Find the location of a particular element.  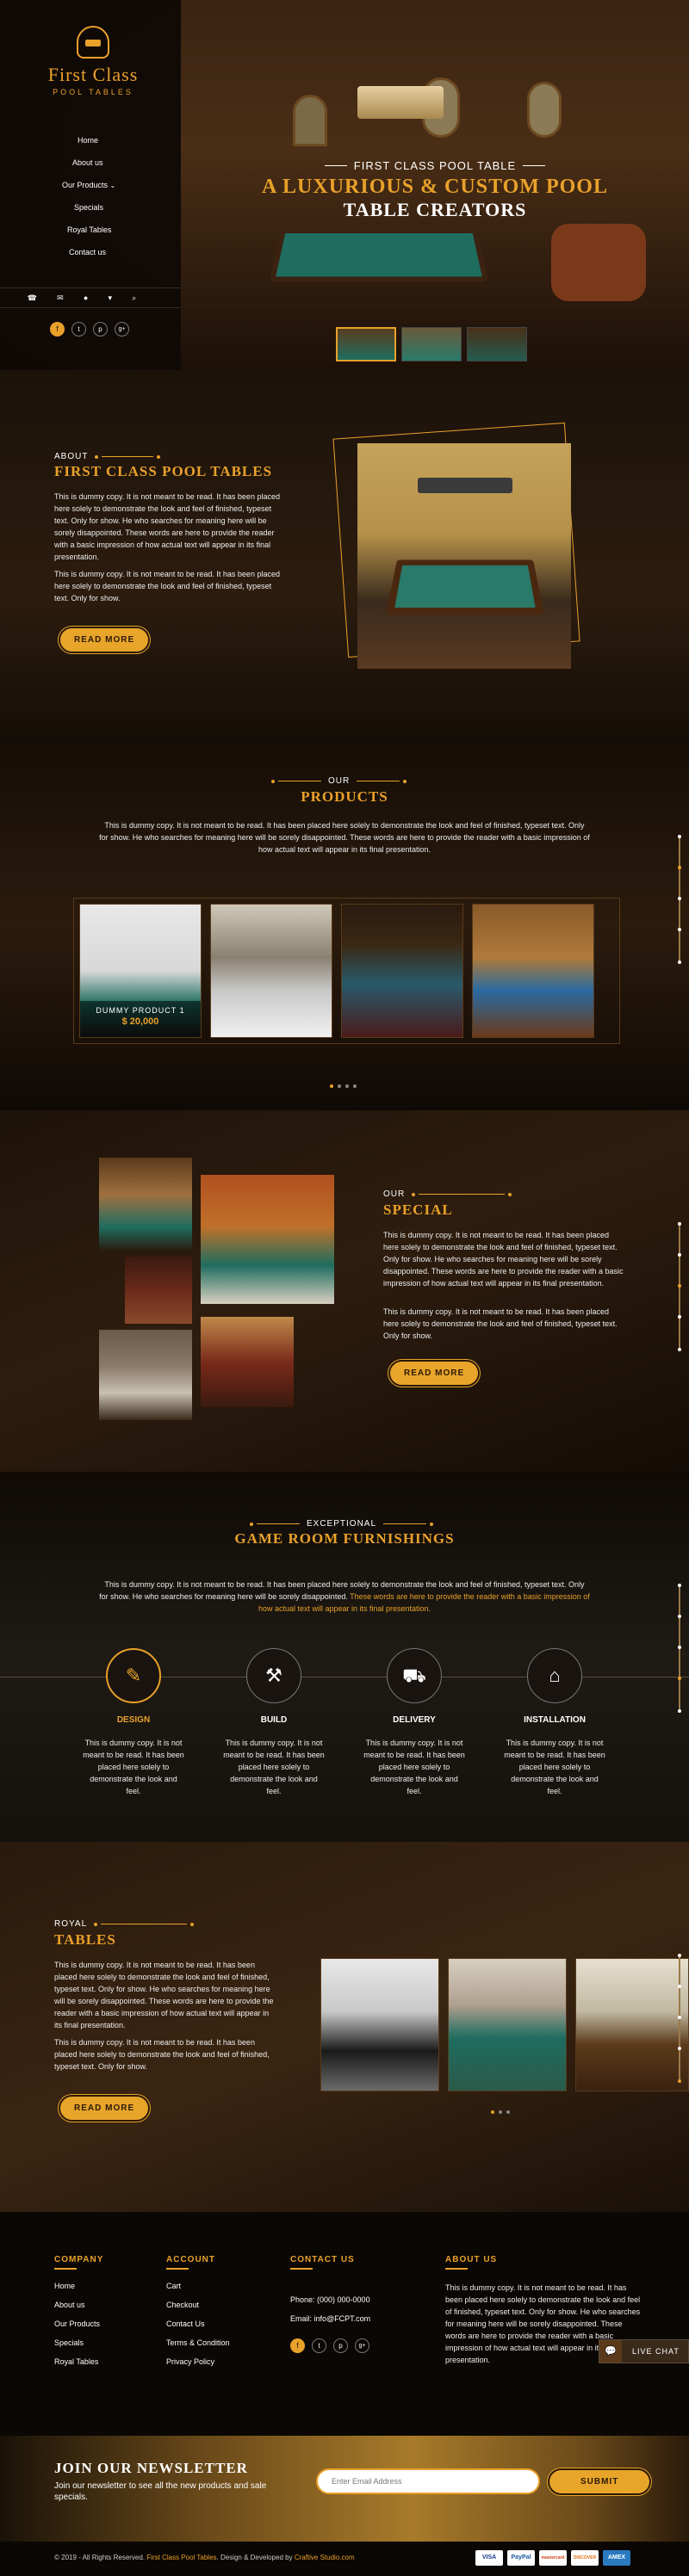

products-carousel: DUMMY PRODUCT 1 $ 20,000 is located at coordinates (346, 971).